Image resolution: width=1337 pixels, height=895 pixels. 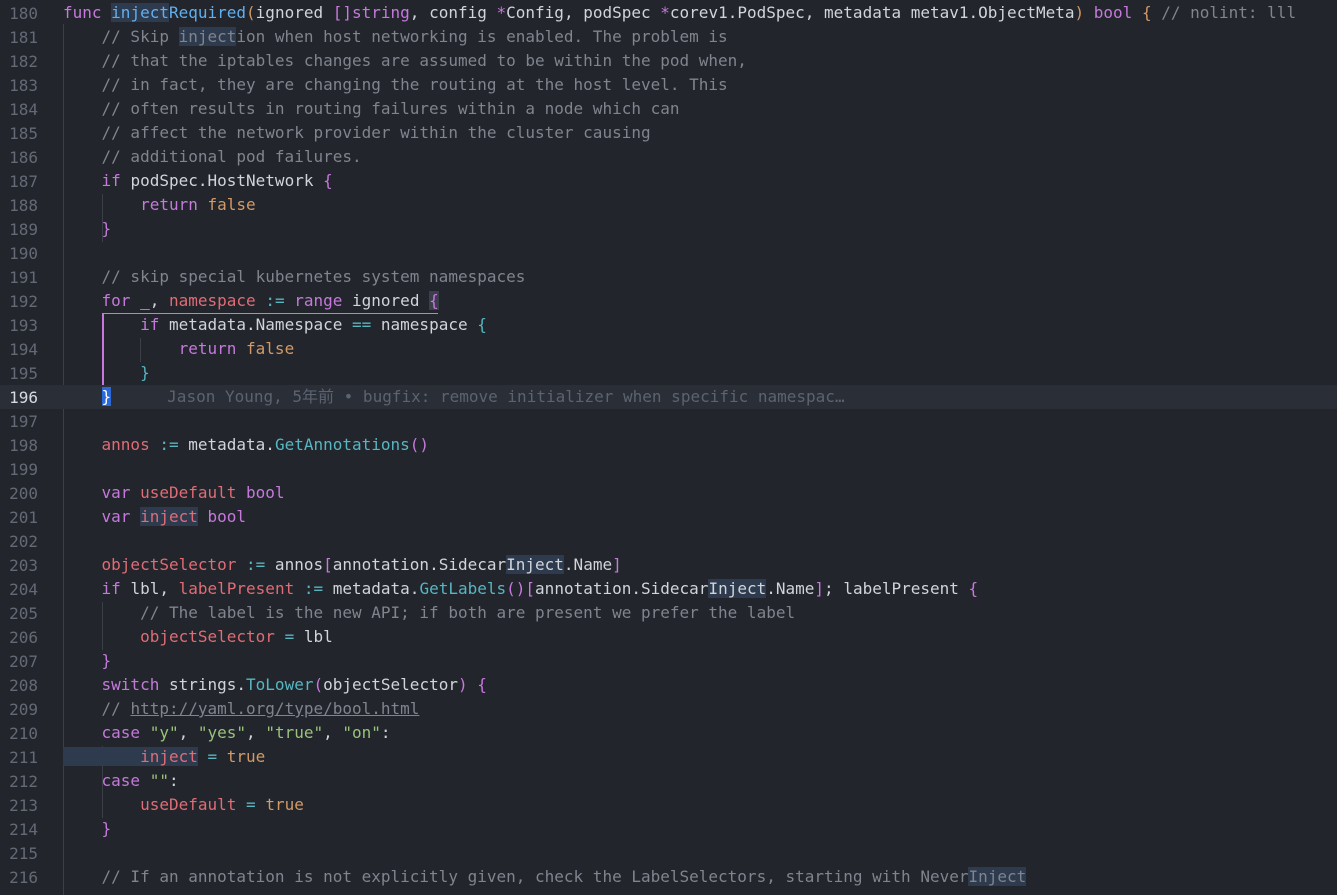 What do you see at coordinates (19, 709) in the screenshot?
I see `line-number: 209` at bounding box center [19, 709].